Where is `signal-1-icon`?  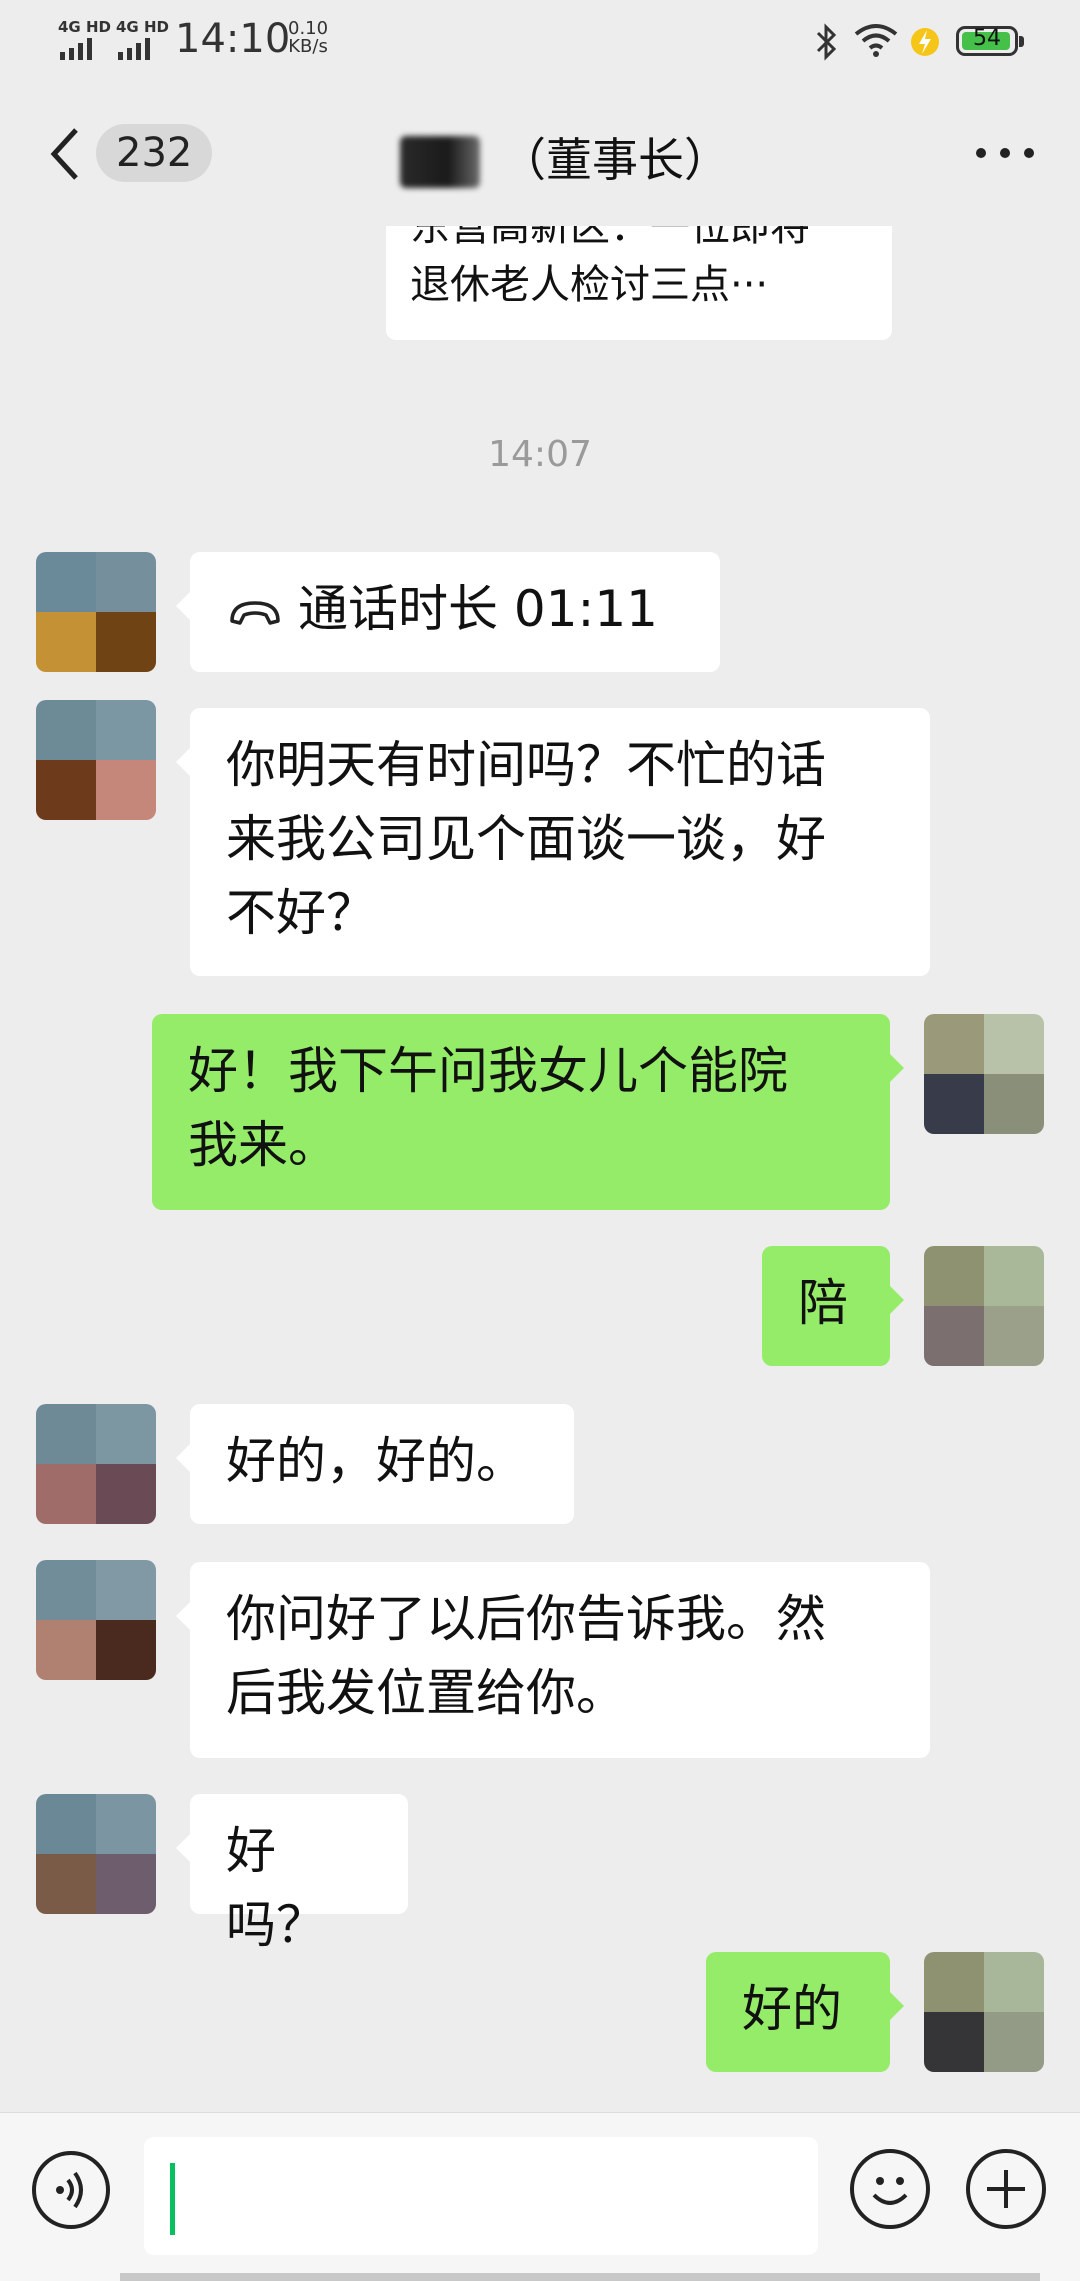 signal-1-icon is located at coordinates (82, 49).